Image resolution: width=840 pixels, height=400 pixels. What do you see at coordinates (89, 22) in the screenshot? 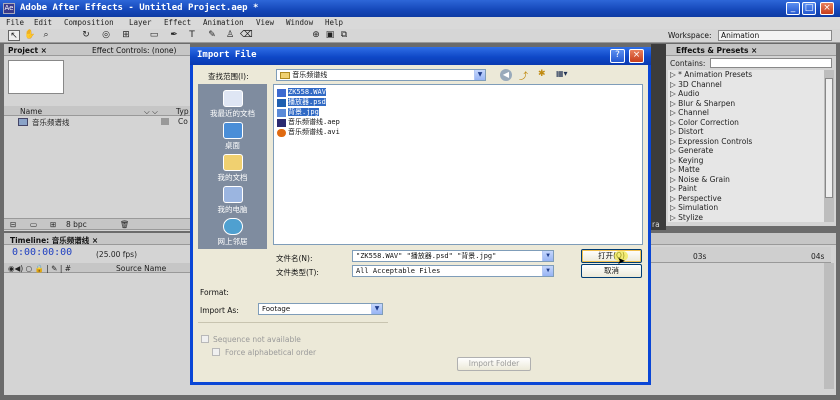
I see `menu-composition: Composition` at bounding box center [89, 22].